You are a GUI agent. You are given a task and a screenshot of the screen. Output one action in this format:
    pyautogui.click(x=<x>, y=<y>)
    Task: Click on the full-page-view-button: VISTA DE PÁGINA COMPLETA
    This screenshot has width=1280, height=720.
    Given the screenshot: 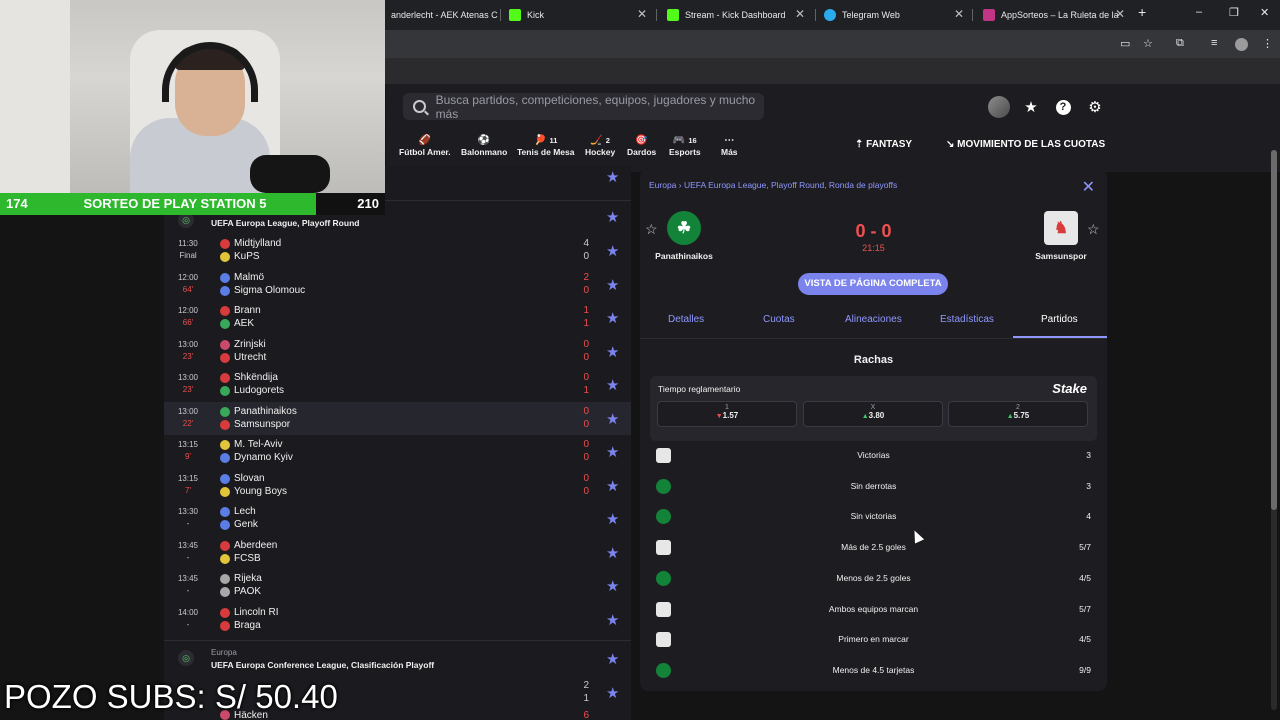 What is the action you would take?
    pyautogui.click(x=873, y=284)
    